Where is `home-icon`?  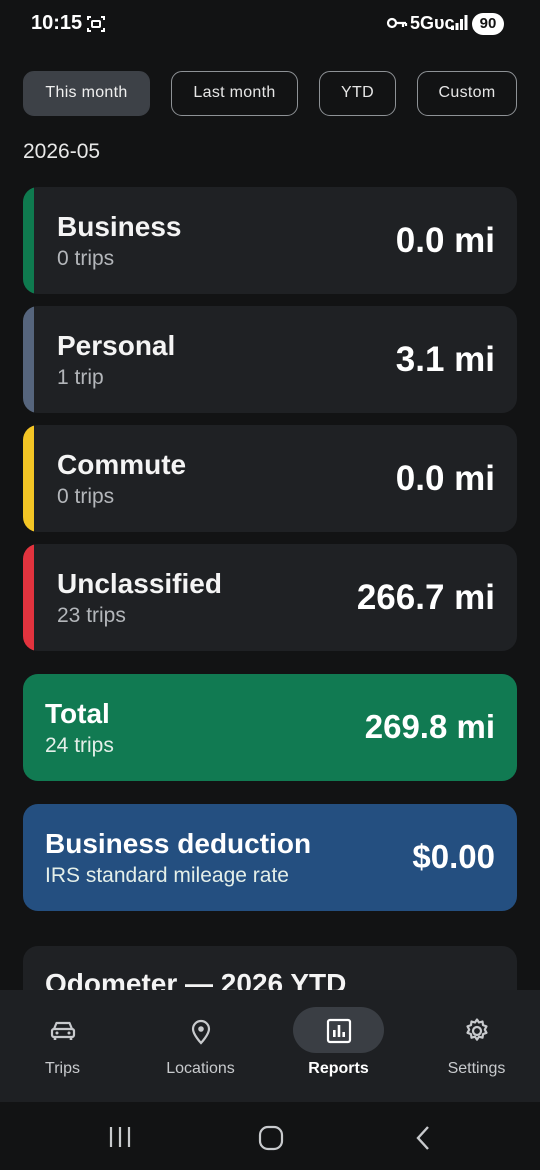
home-icon is located at coordinates (271, 1138).